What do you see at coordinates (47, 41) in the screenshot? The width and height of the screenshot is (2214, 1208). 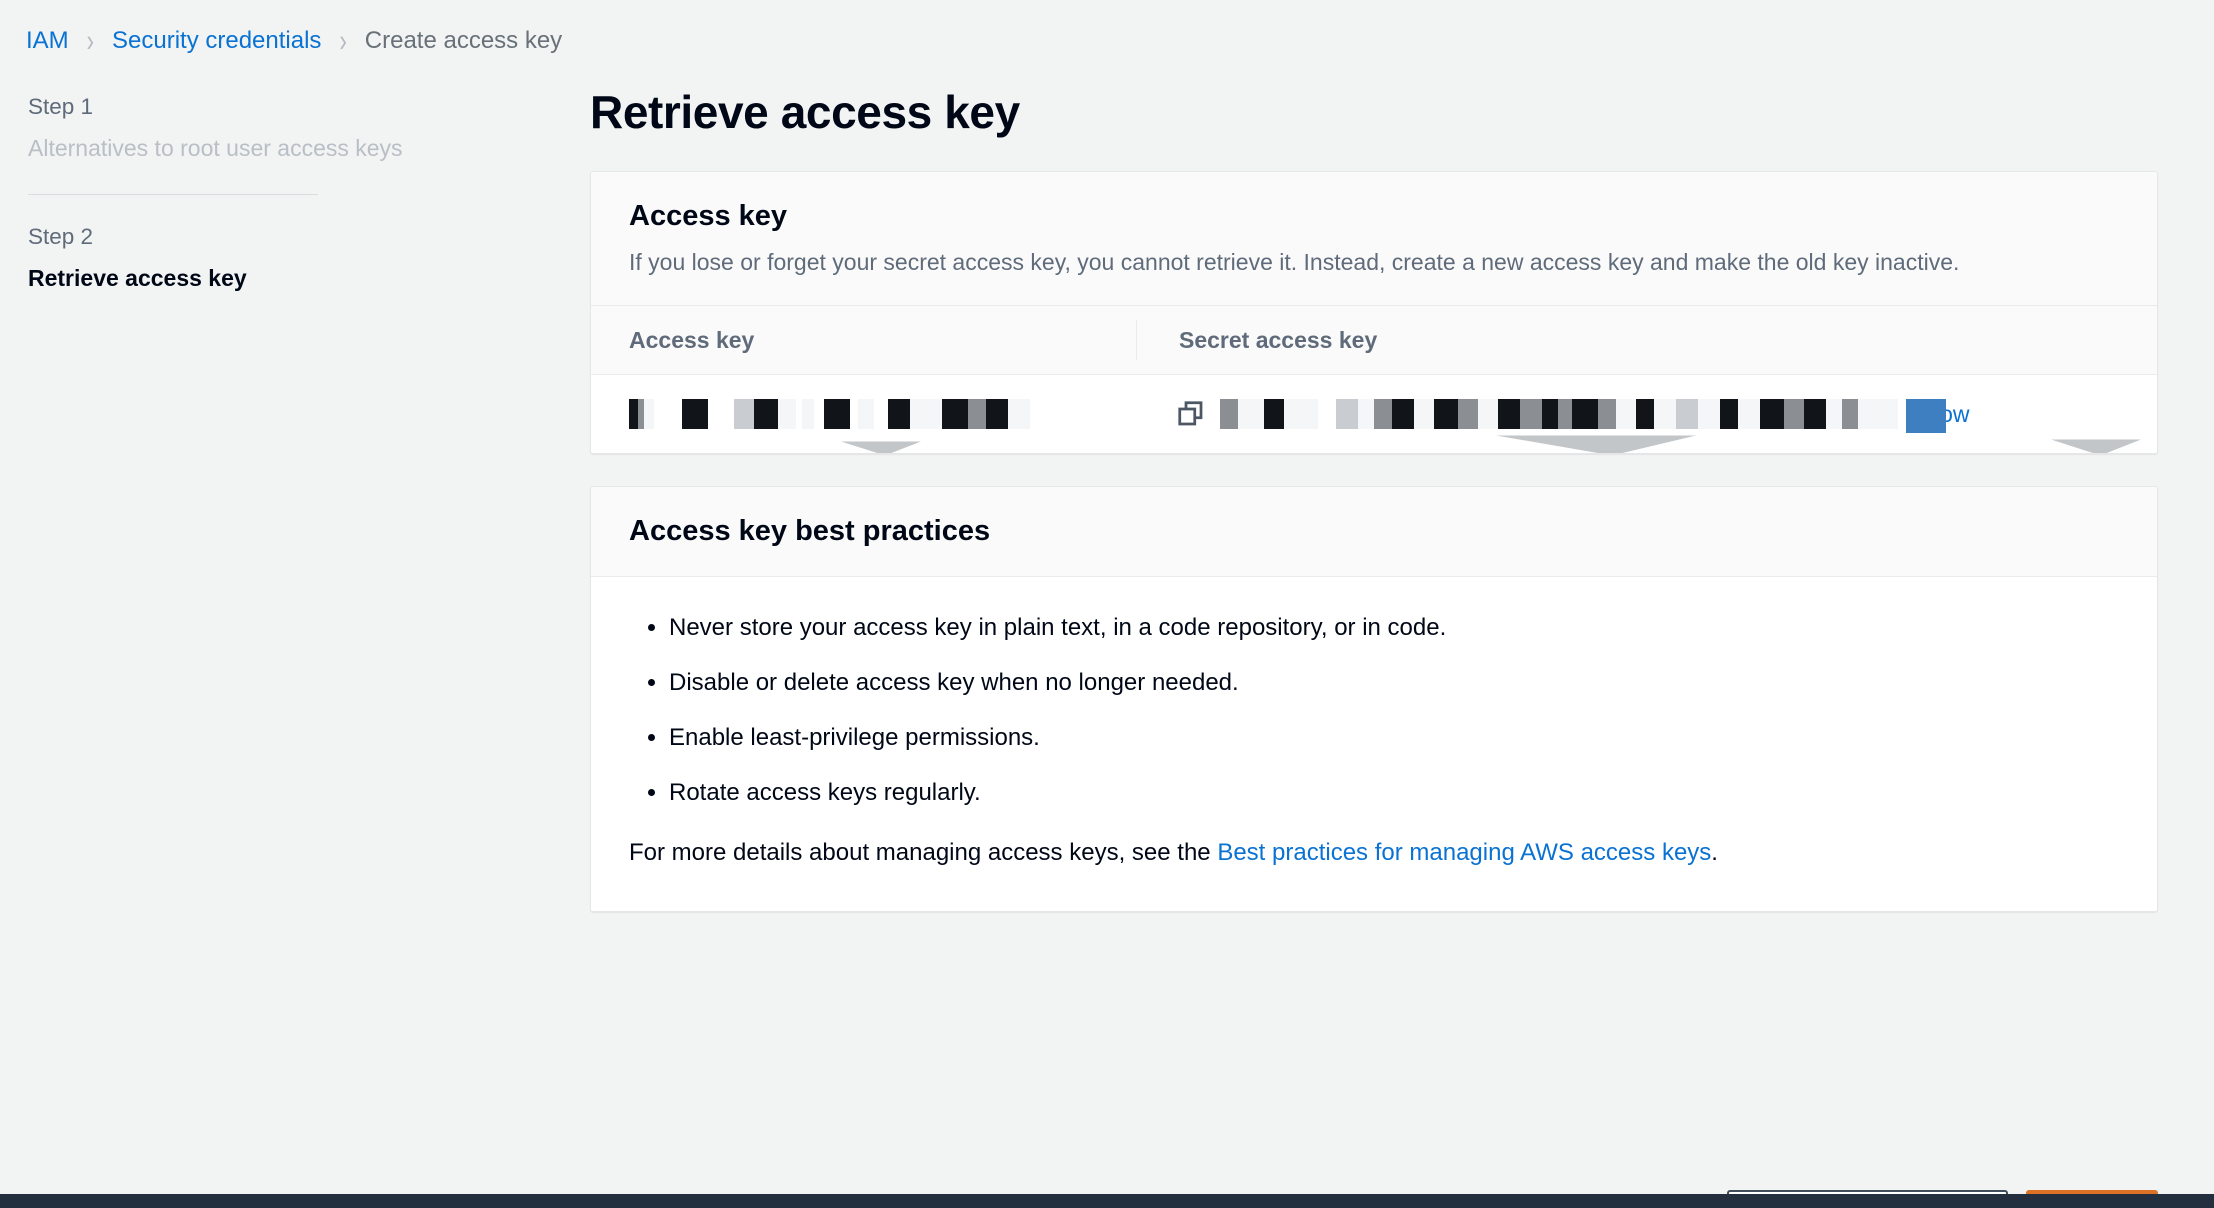 I see `breadcrumb-item-iam: IAM` at bounding box center [47, 41].